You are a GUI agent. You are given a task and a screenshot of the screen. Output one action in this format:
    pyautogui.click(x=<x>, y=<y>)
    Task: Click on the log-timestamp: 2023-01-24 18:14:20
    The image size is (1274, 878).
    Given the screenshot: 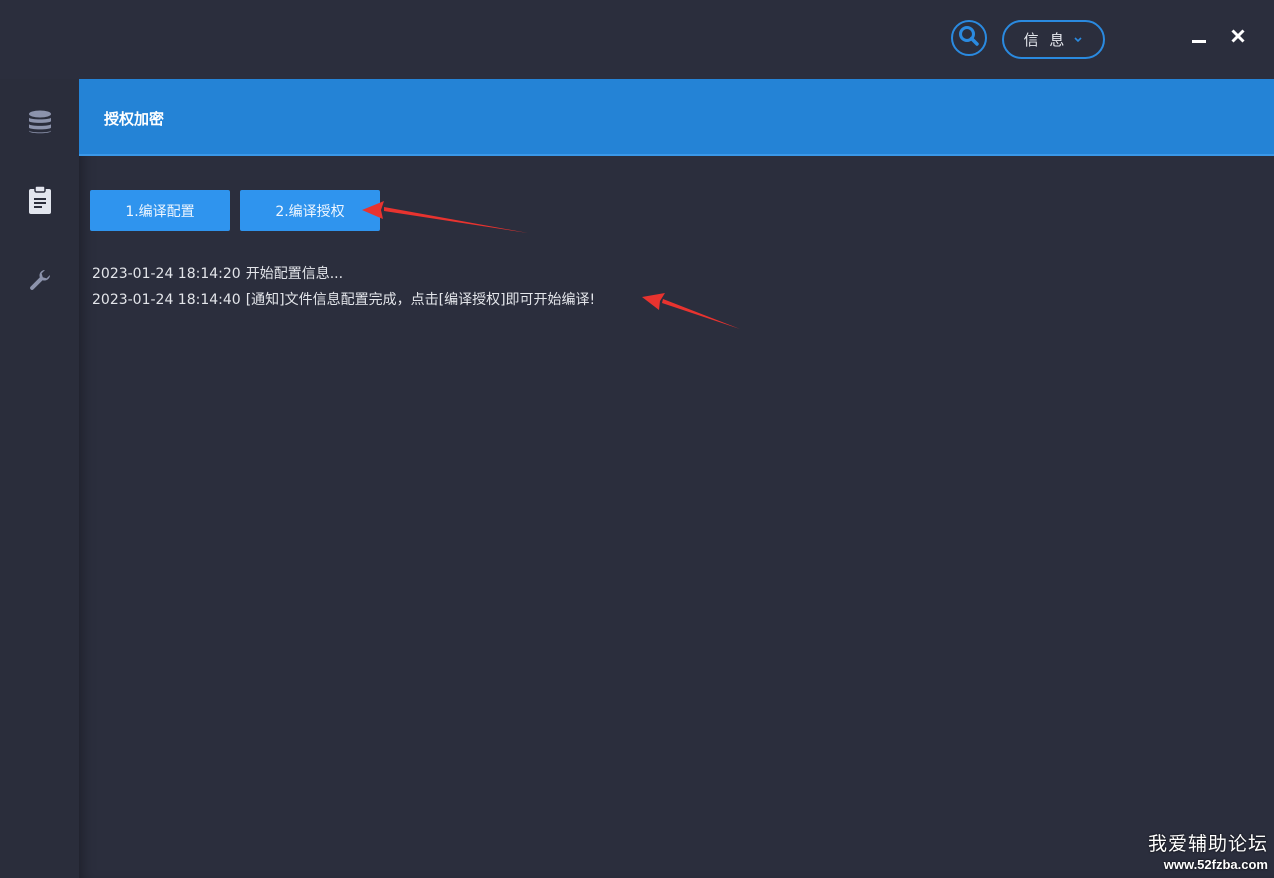 What is the action you would take?
    pyautogui.click(x=166, y=274)
    